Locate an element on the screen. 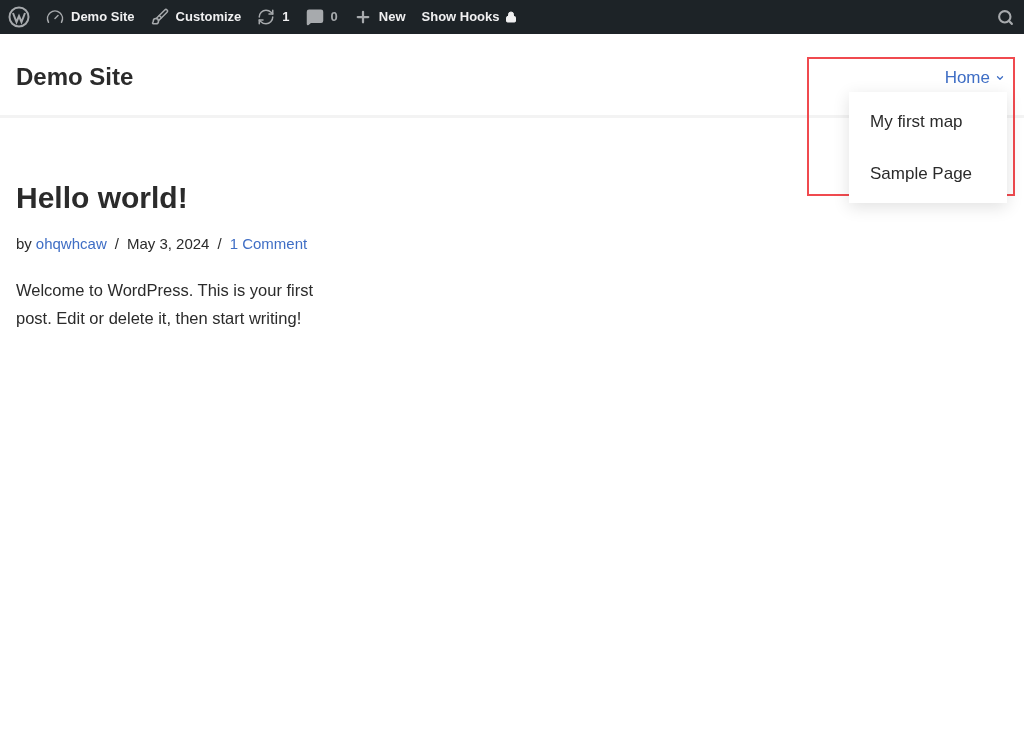  post-date: May 3, 2024 is located at coordinates (168, 244).